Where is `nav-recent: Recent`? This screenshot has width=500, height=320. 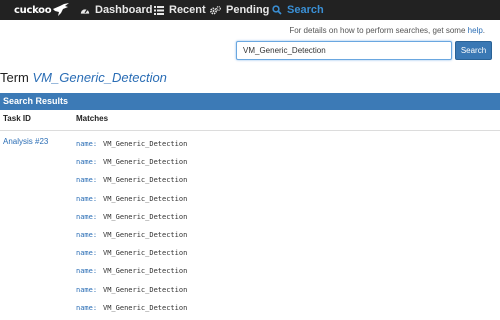 nav-recent: Recent is located at coordinates (180, 10).